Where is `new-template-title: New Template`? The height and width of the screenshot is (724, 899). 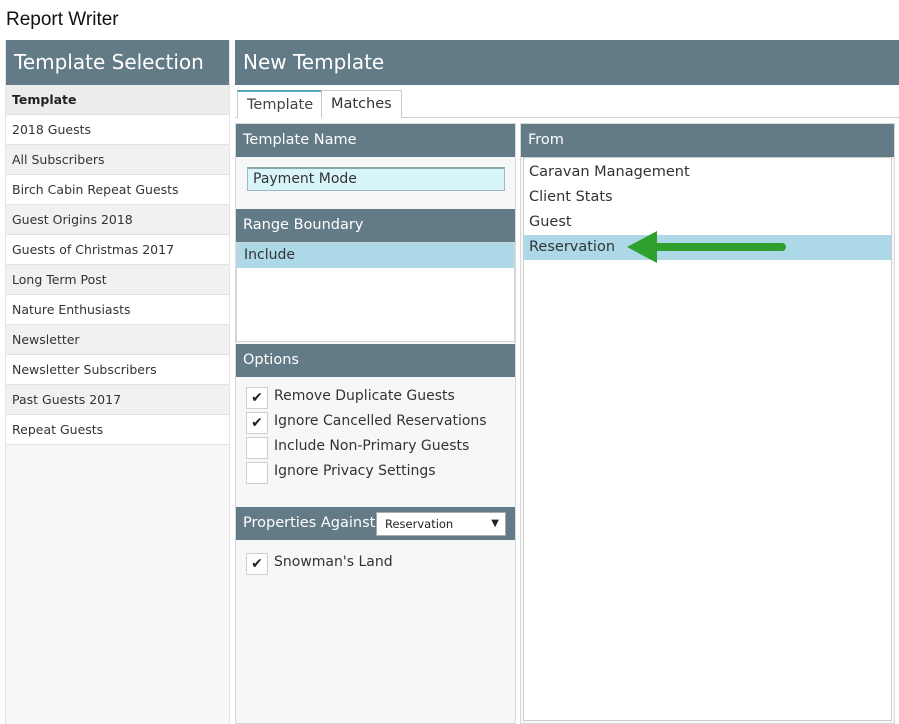 new-template-title: New Template is located at coordinates (567, 62).